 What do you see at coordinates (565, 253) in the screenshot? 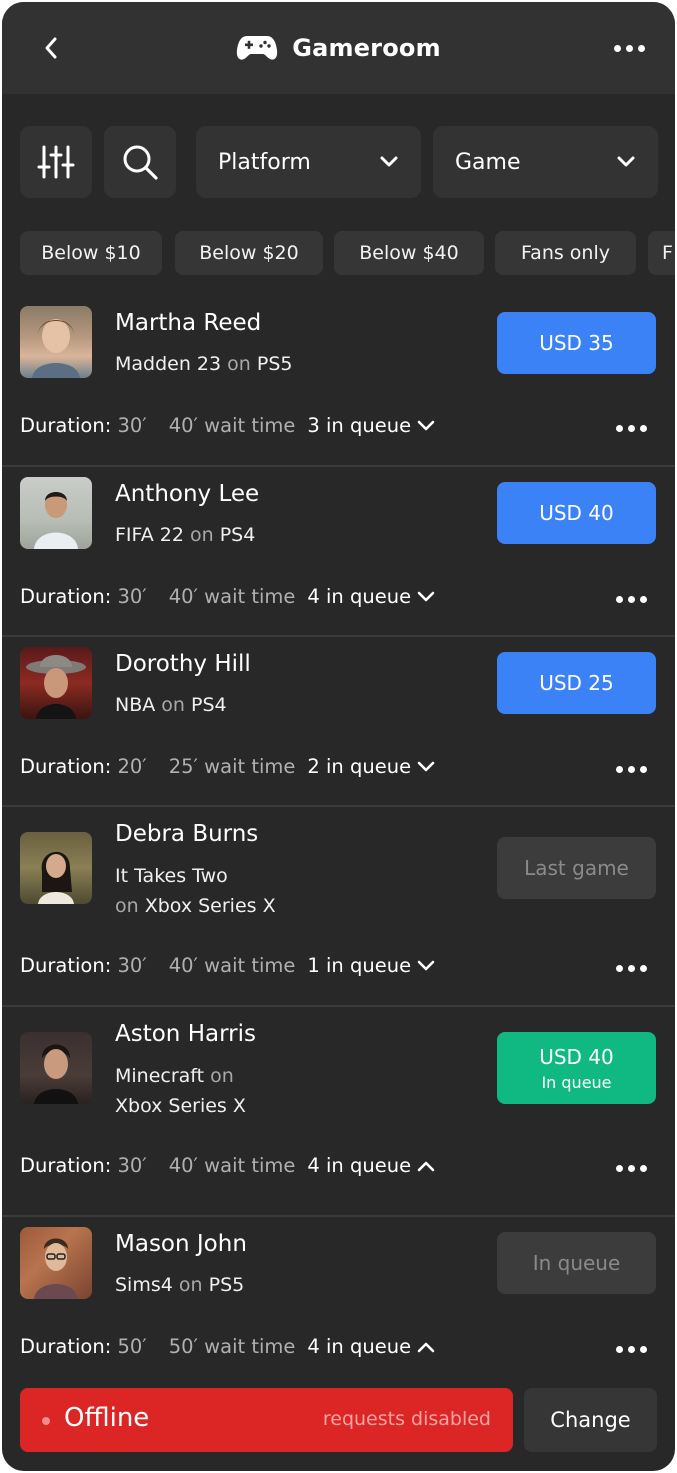
I see `chip-fans-only: Fans only` at bounding box center [565, 253].